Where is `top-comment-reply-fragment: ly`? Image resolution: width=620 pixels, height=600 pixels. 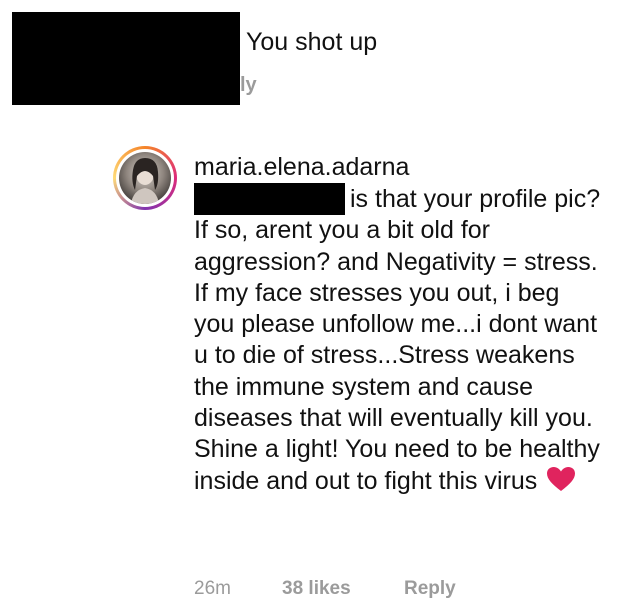
top-comment-reply-fragment: ly is located at coordinates (248, 85).